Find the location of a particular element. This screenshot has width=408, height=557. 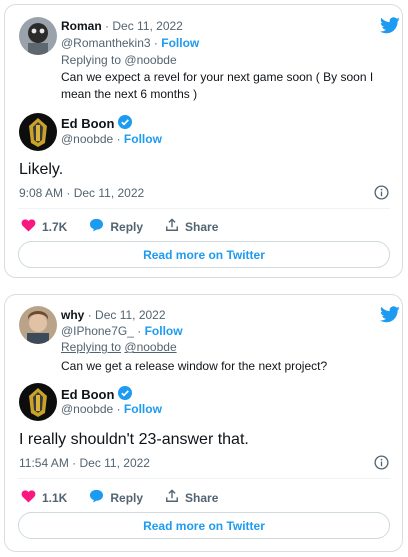

like-count: 1.7K is located at coordinates (55, 226).